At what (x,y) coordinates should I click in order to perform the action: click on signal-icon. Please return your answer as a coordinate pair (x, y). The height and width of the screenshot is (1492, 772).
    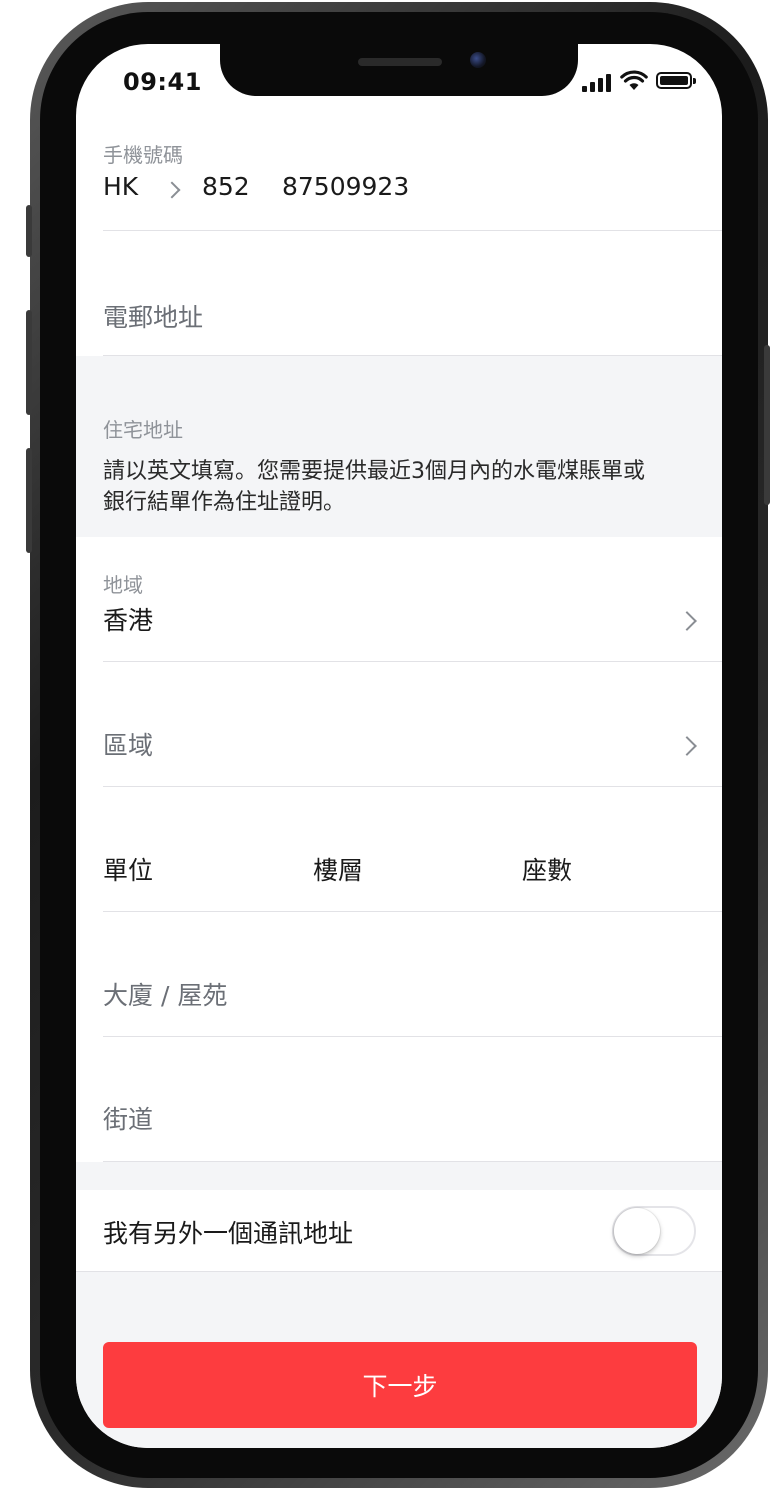
    Looking at the image, I should click on (598, 83).